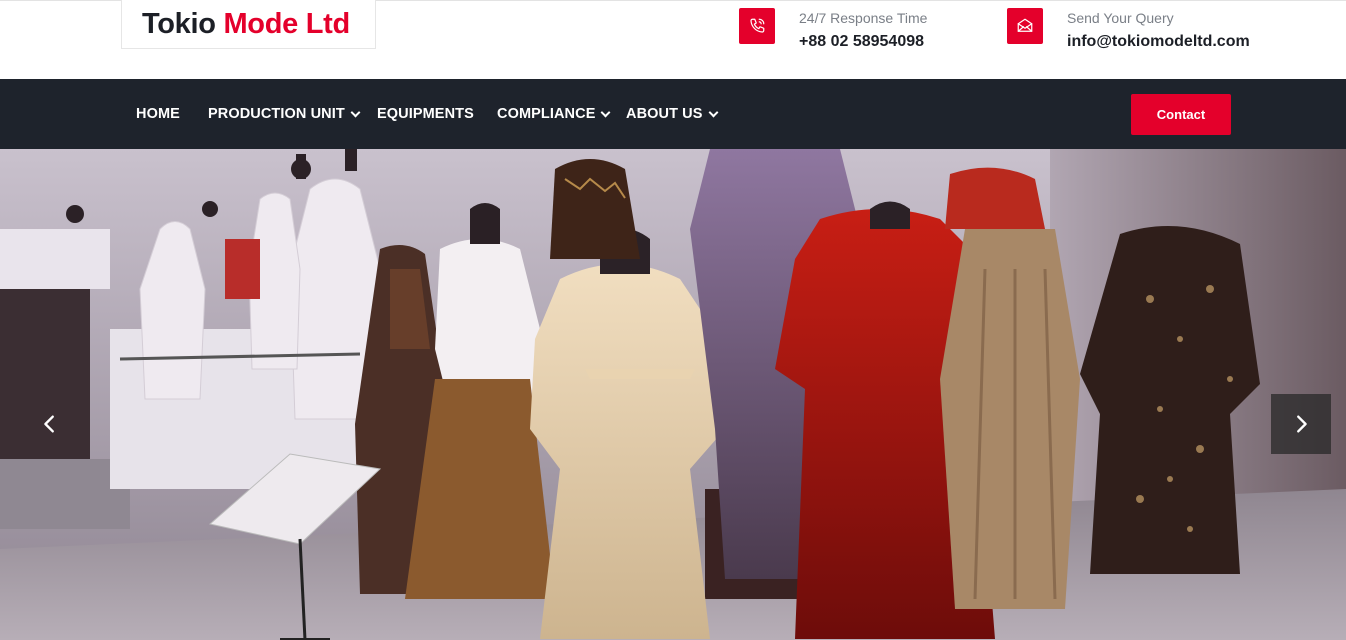 This screenshot has width=1346, height=640. I want to click on nav-item-label: ABOUT US, so click(664, 114).